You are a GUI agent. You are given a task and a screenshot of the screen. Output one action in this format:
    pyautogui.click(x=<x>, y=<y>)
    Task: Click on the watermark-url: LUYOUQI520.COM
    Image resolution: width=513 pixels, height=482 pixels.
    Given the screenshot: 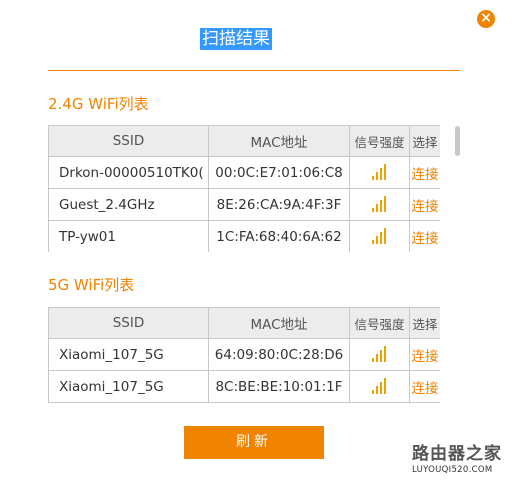 What is the action you would take?
    pyautogui.click(x=452, y=470)
    